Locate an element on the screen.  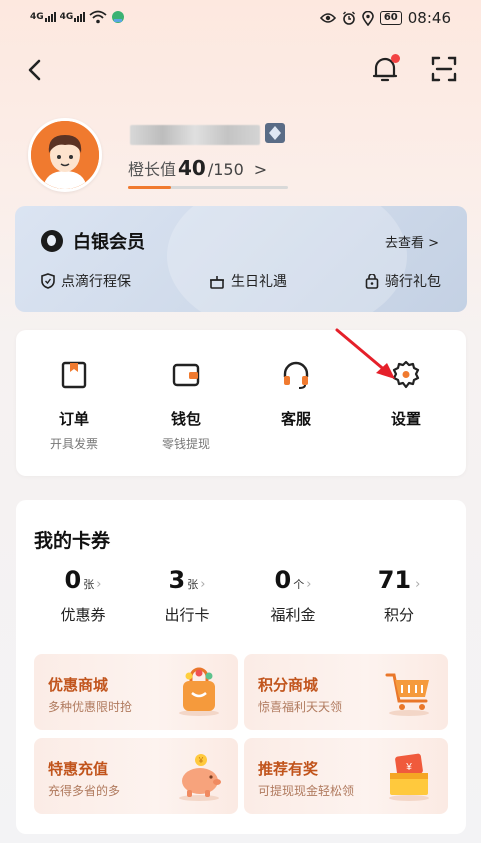
stat-welfare: 0 个 › 福利金 is located at coordinates (293, 595).